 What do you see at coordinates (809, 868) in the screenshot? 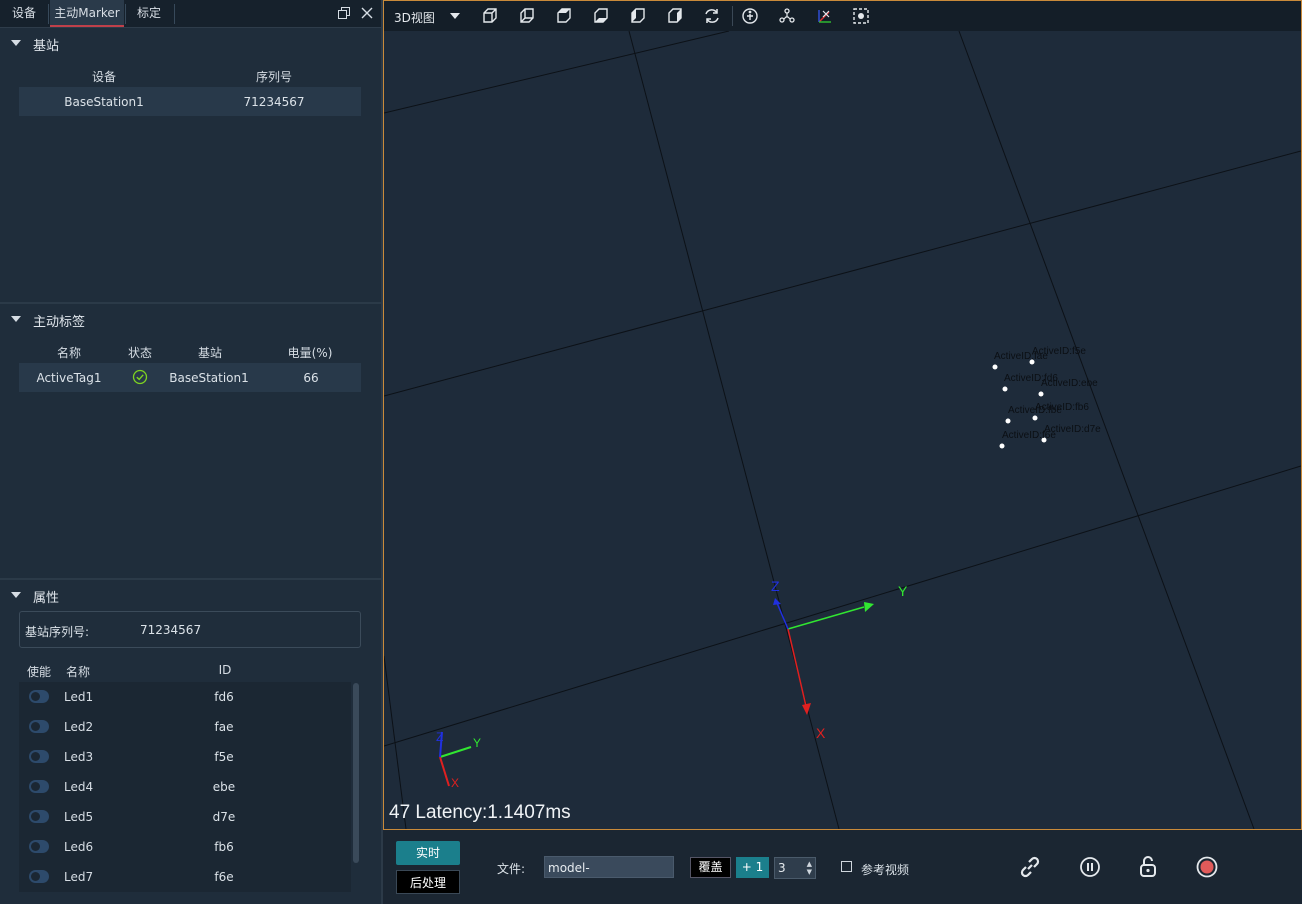
I see `spinner-arrows-icon: ▲ ▼` at bounding box center [809, 868].